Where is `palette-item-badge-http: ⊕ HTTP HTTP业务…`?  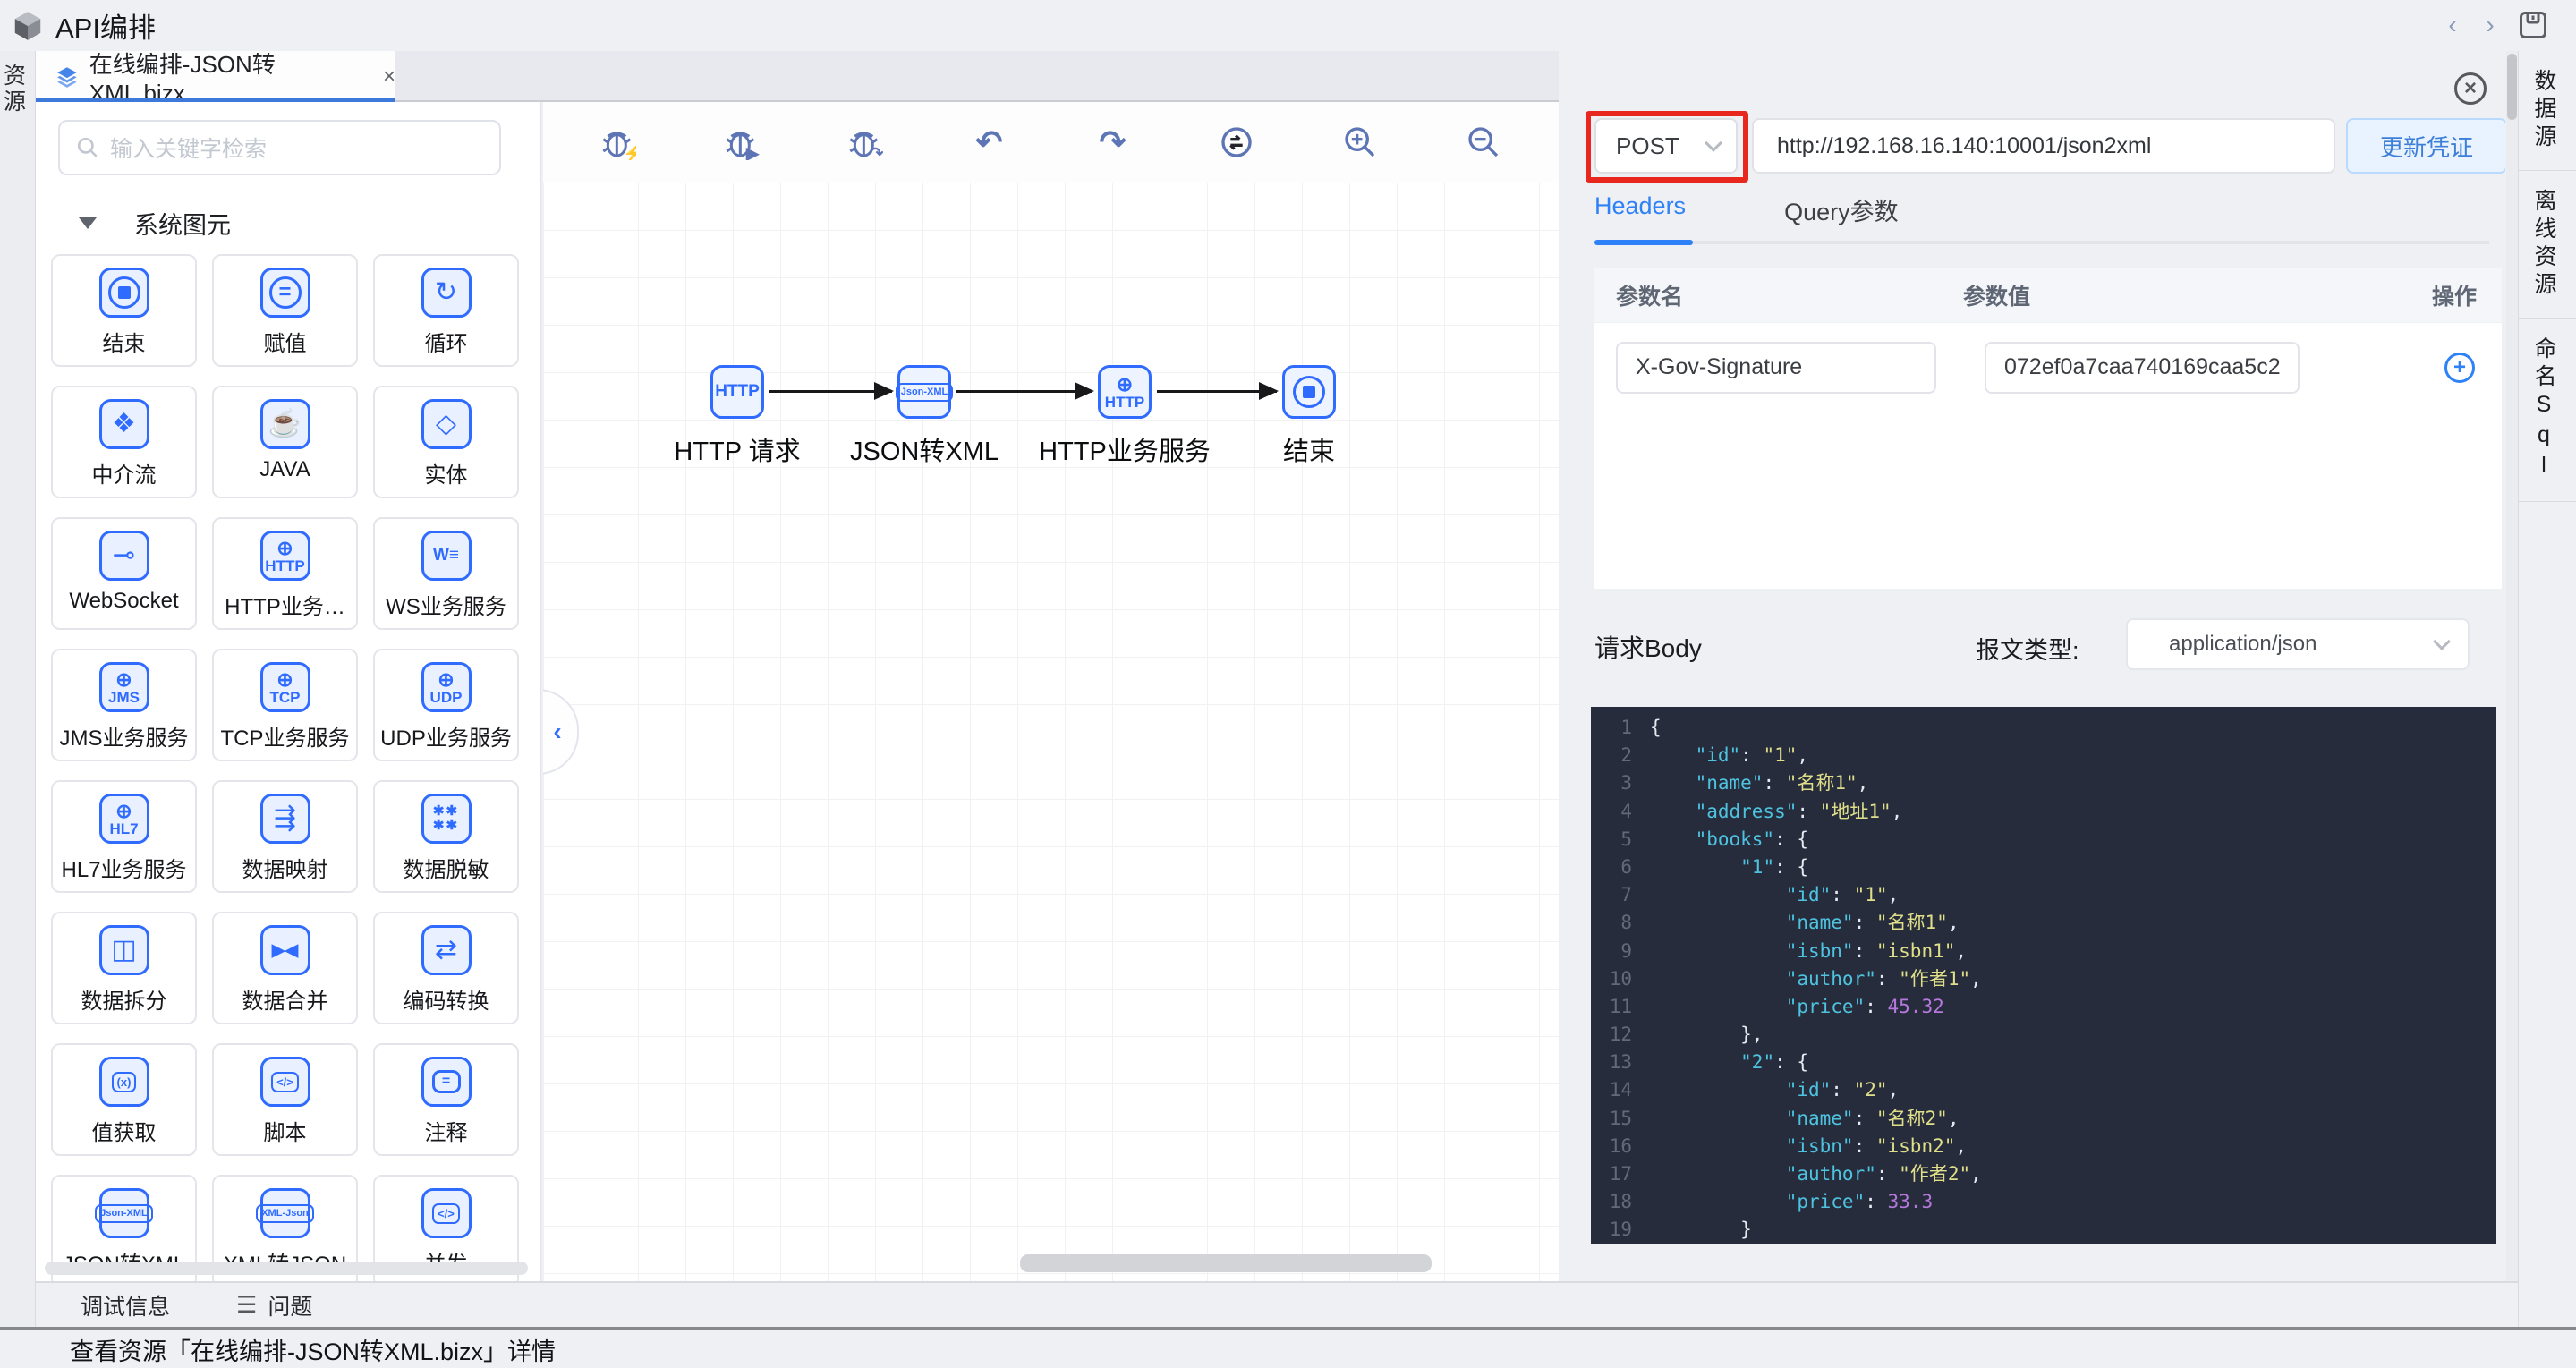 palette-item-badge-http: ⊕ HTTP HTTP业务… is located at coordinates (285, 573).